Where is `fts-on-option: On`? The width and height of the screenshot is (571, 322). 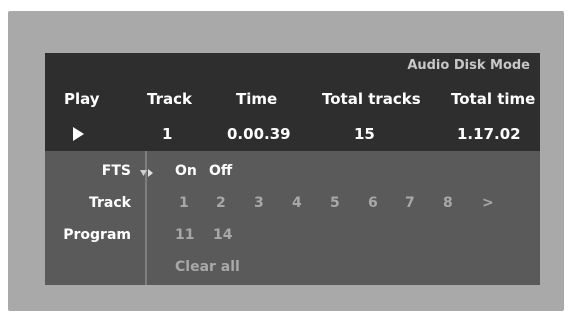 fts-on-option: On is located at coordinates (186, 171).